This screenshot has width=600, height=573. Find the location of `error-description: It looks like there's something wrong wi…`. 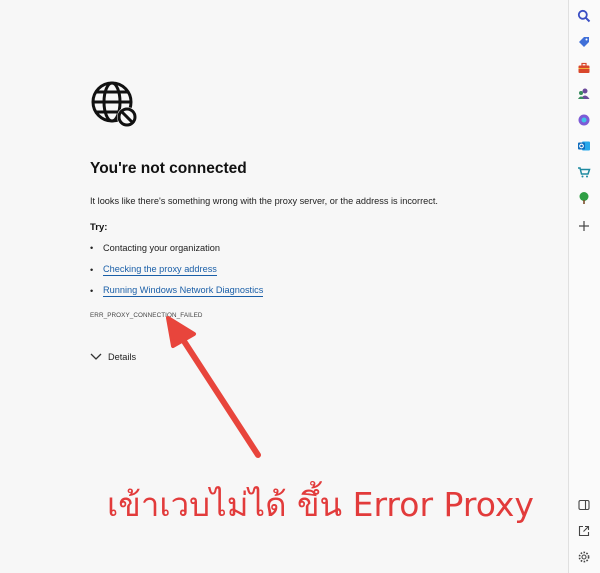

error-description: It looks like there's something wrong wi… is located at coordinates (264, 201).